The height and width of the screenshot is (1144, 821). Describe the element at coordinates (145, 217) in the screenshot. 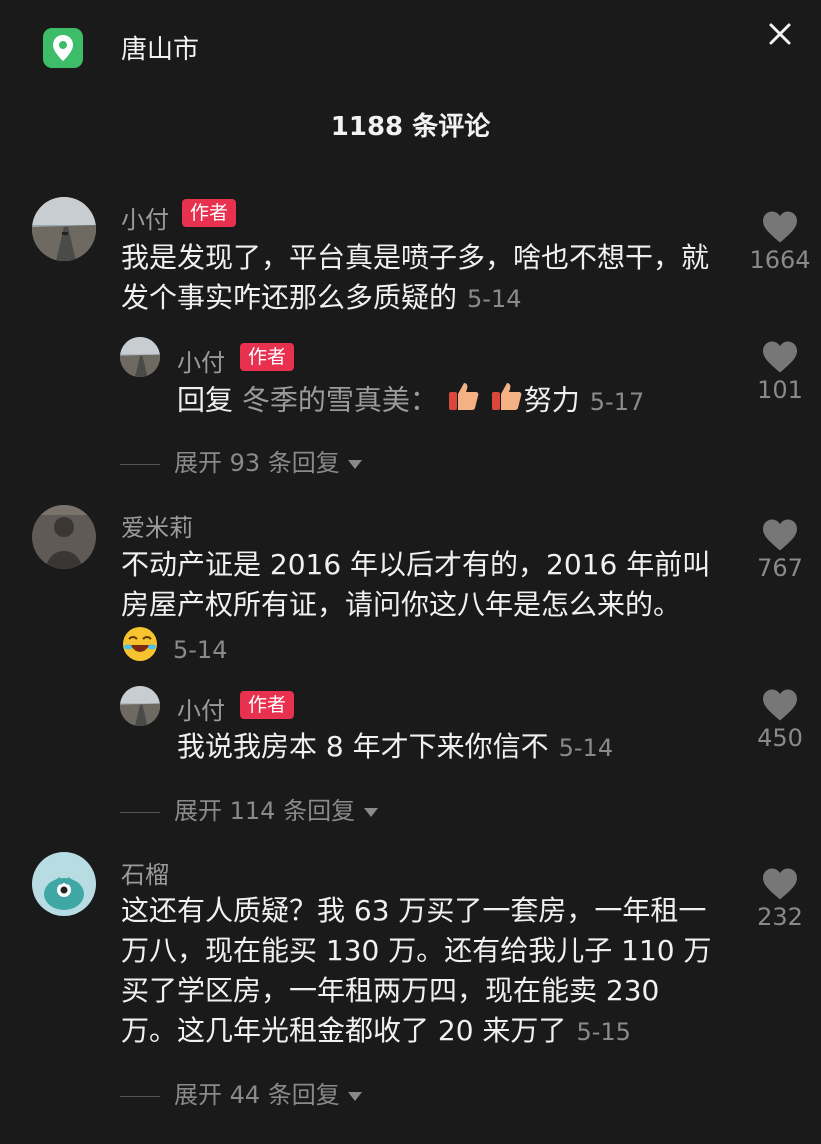

I see `comment-username: 小付` at that location.